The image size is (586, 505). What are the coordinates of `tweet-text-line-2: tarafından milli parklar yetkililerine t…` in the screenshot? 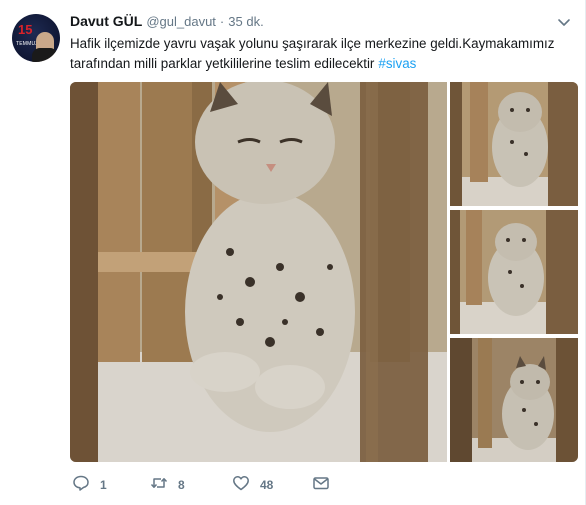 It's located at (320, 64).